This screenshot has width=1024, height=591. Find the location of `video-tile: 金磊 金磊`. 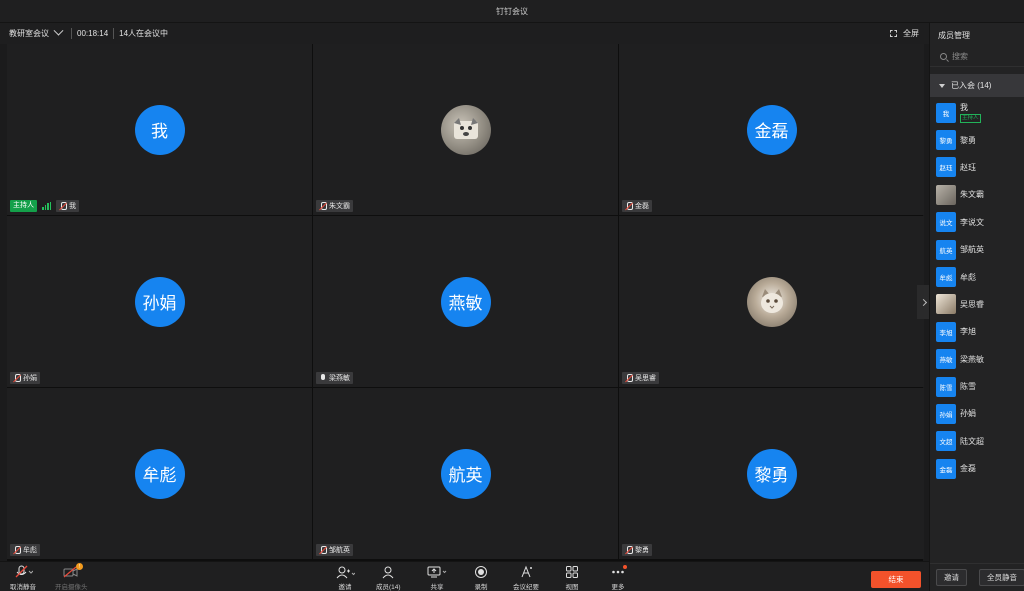

video-tile: 金磊 金磊 is located at coordinates (771, 129).